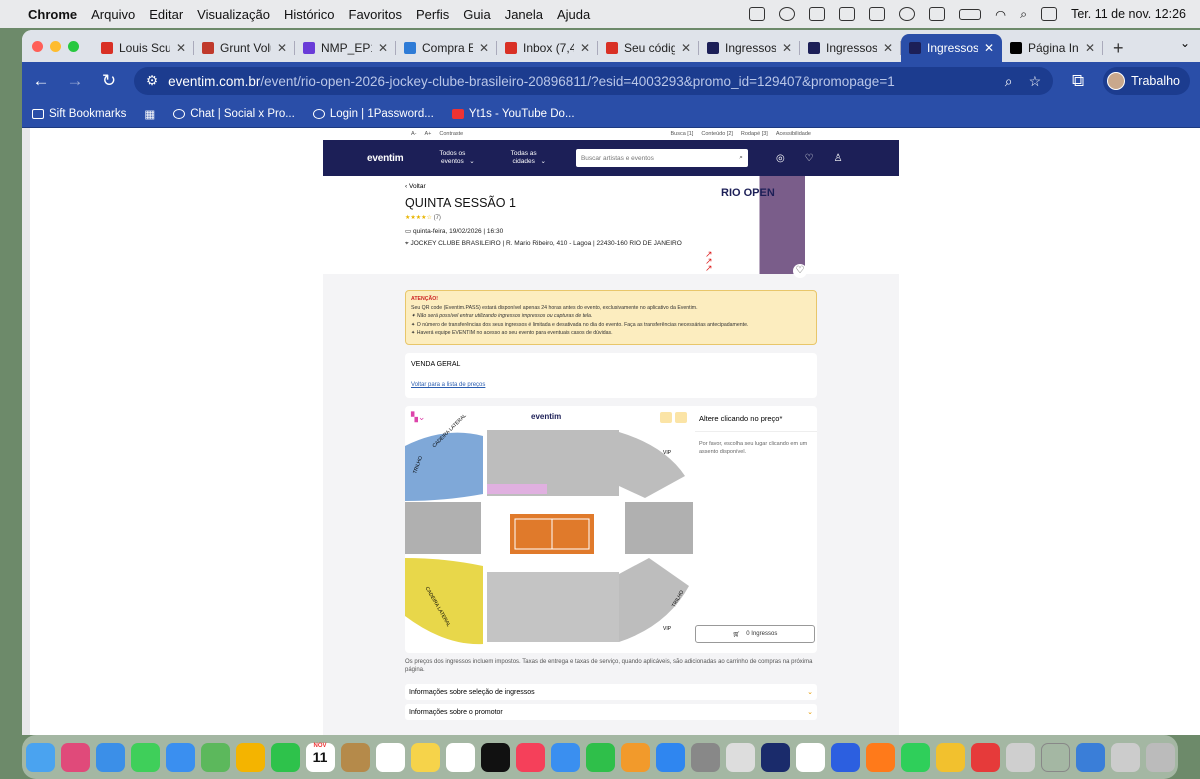 The height and width of the screenshot is (779, 1200). I want to click on tab-7: Ingressos ✕, so click(749, 48).